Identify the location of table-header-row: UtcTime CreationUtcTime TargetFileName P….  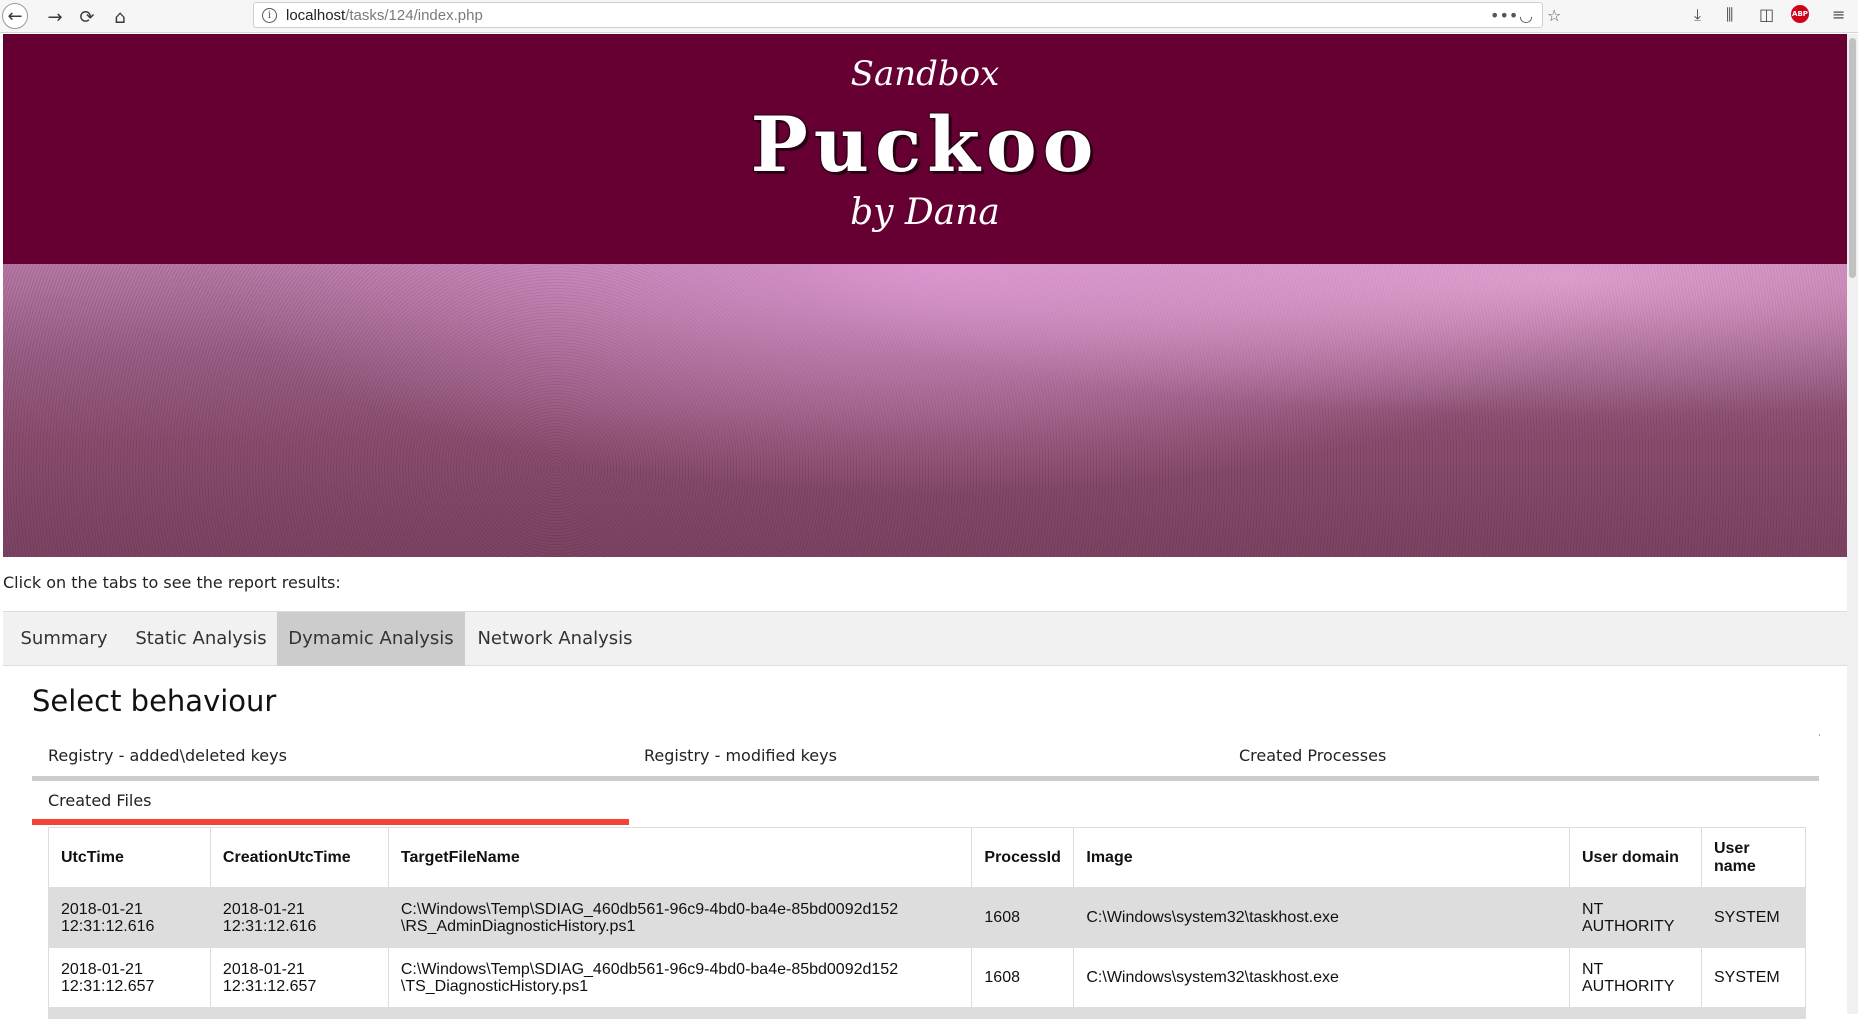
(927, 857).